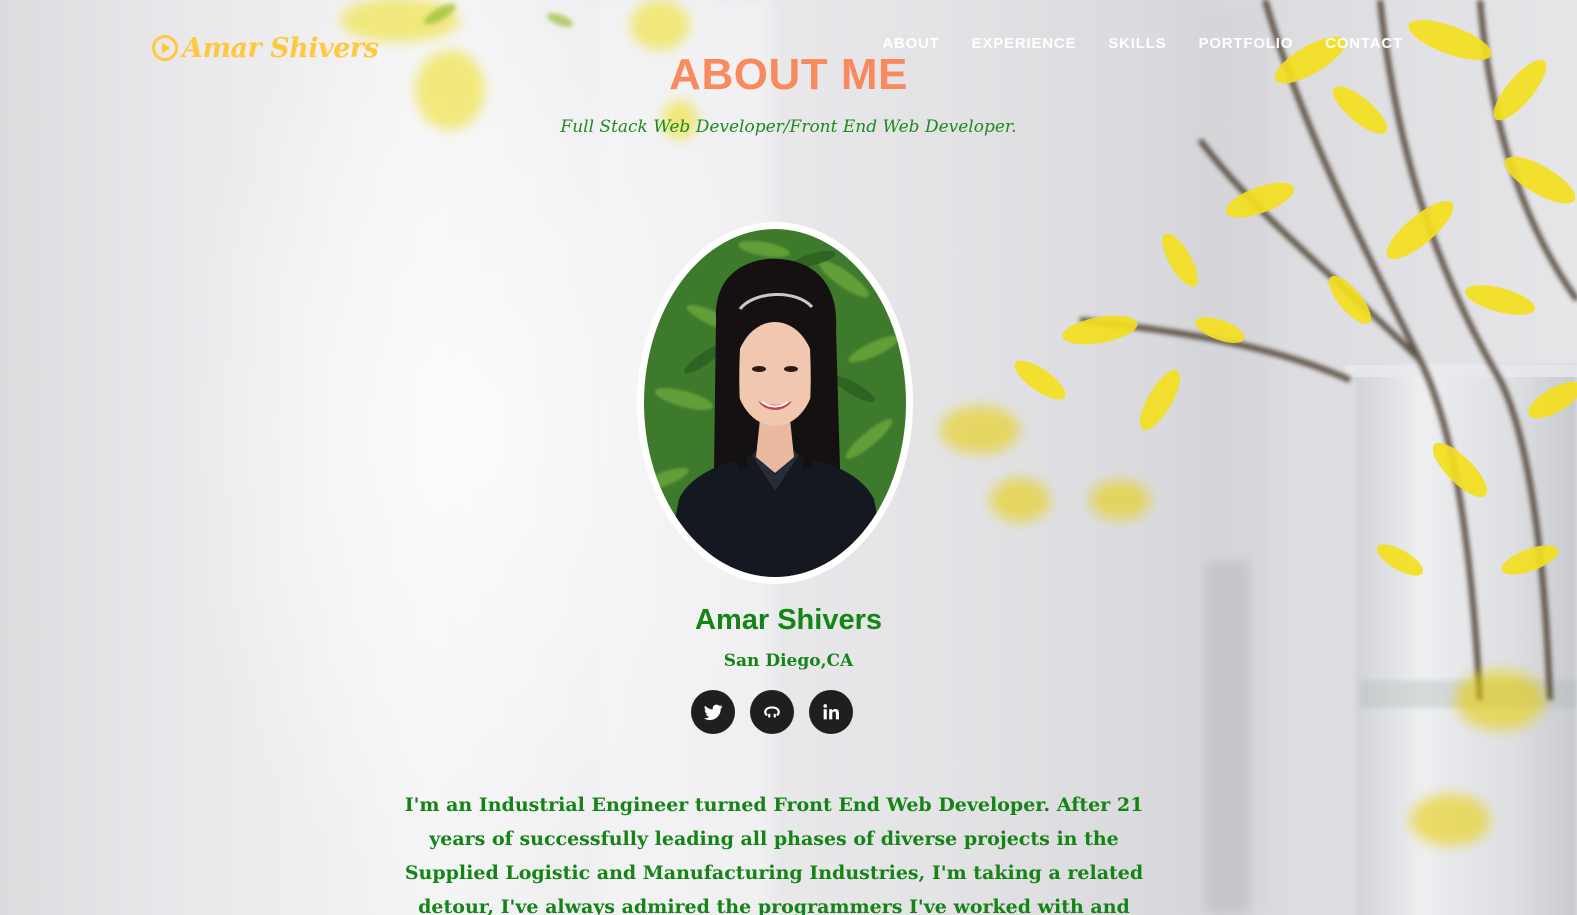 This screenshot has width=1577, height=915. I want to click on twitter-icon, so click(713, 712).